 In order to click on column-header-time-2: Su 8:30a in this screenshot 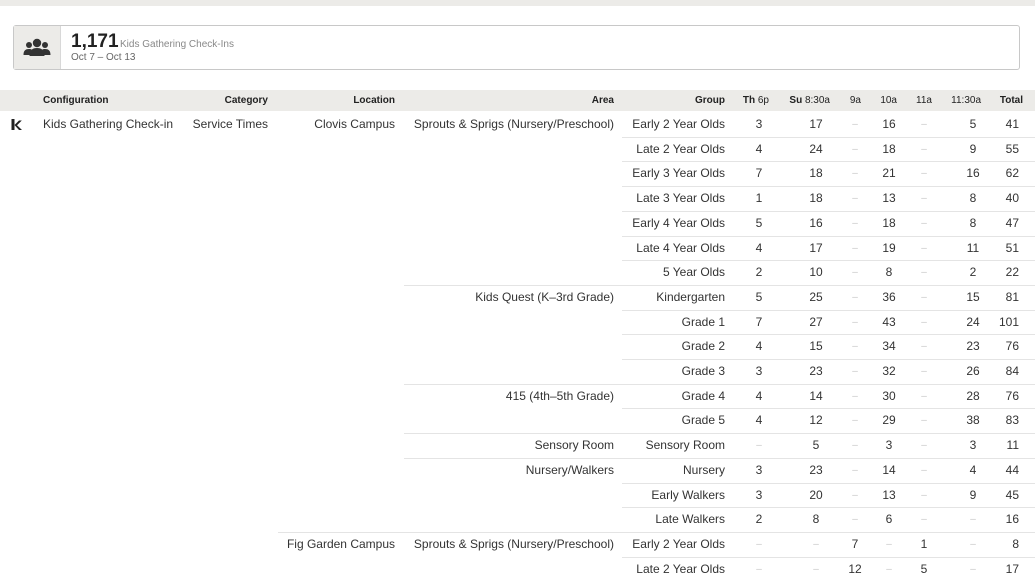, I will do `click(809, 100)`.